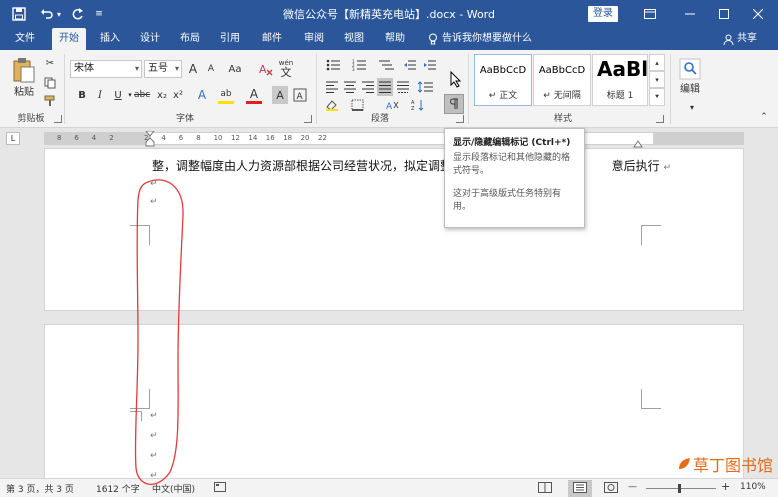 The height and width of the screenshot is (497, 778). I want to click on copy-icon, so click(50, 83).